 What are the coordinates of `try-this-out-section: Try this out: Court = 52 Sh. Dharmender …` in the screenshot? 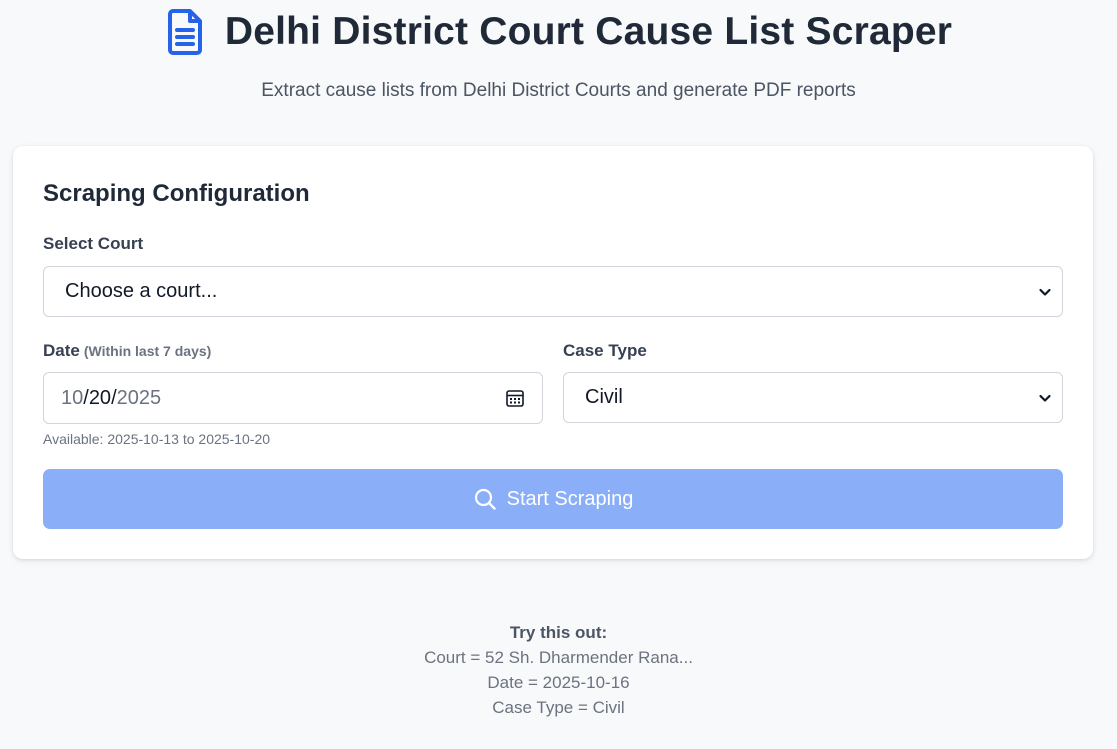 It's located at (558, 670).